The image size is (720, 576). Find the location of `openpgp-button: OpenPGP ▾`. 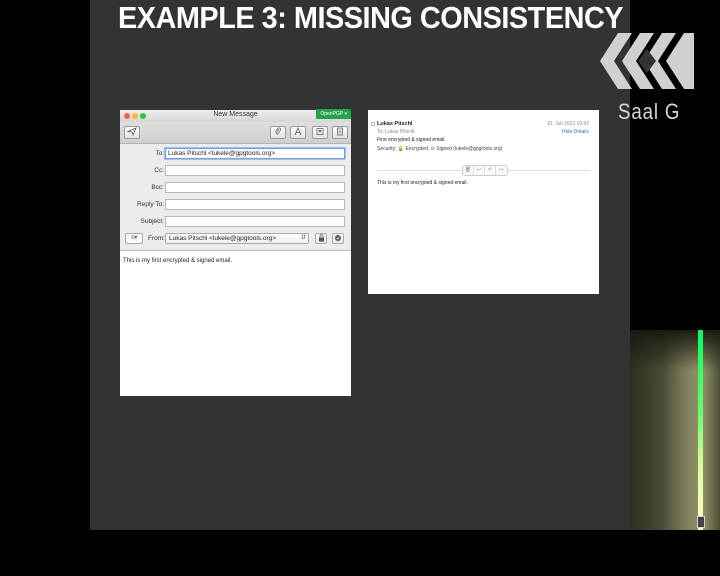

openpgp-button: OpenPGP ▾ is located at coordinates (333, 114).